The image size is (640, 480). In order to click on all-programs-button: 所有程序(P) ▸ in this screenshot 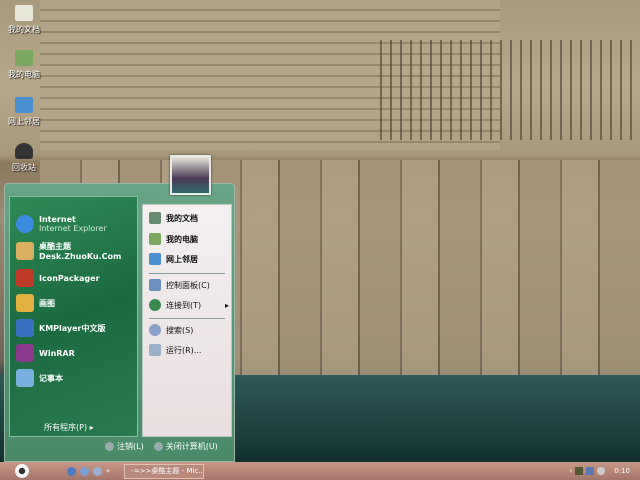, I will do `click(69, 427)`.